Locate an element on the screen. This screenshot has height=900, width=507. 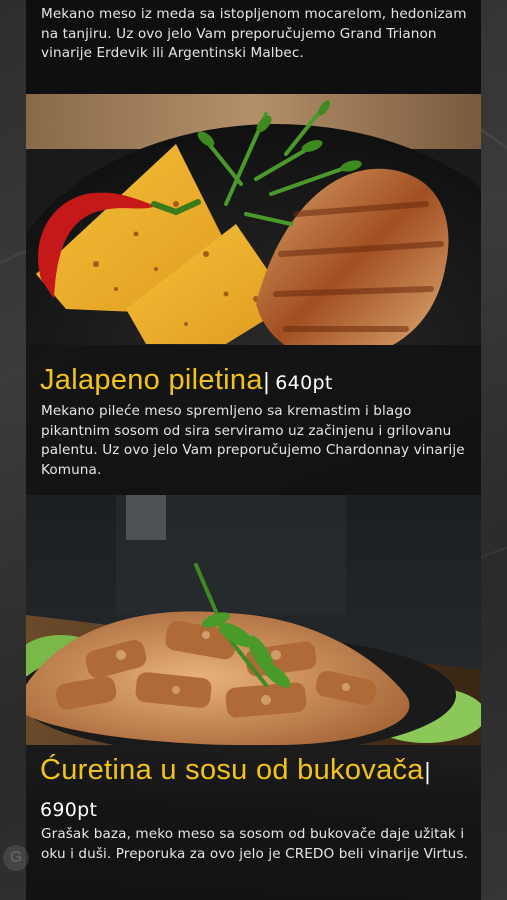
menu-item-heading: Jalapeno piletina| 640pt is located at coordinates (186, 380).